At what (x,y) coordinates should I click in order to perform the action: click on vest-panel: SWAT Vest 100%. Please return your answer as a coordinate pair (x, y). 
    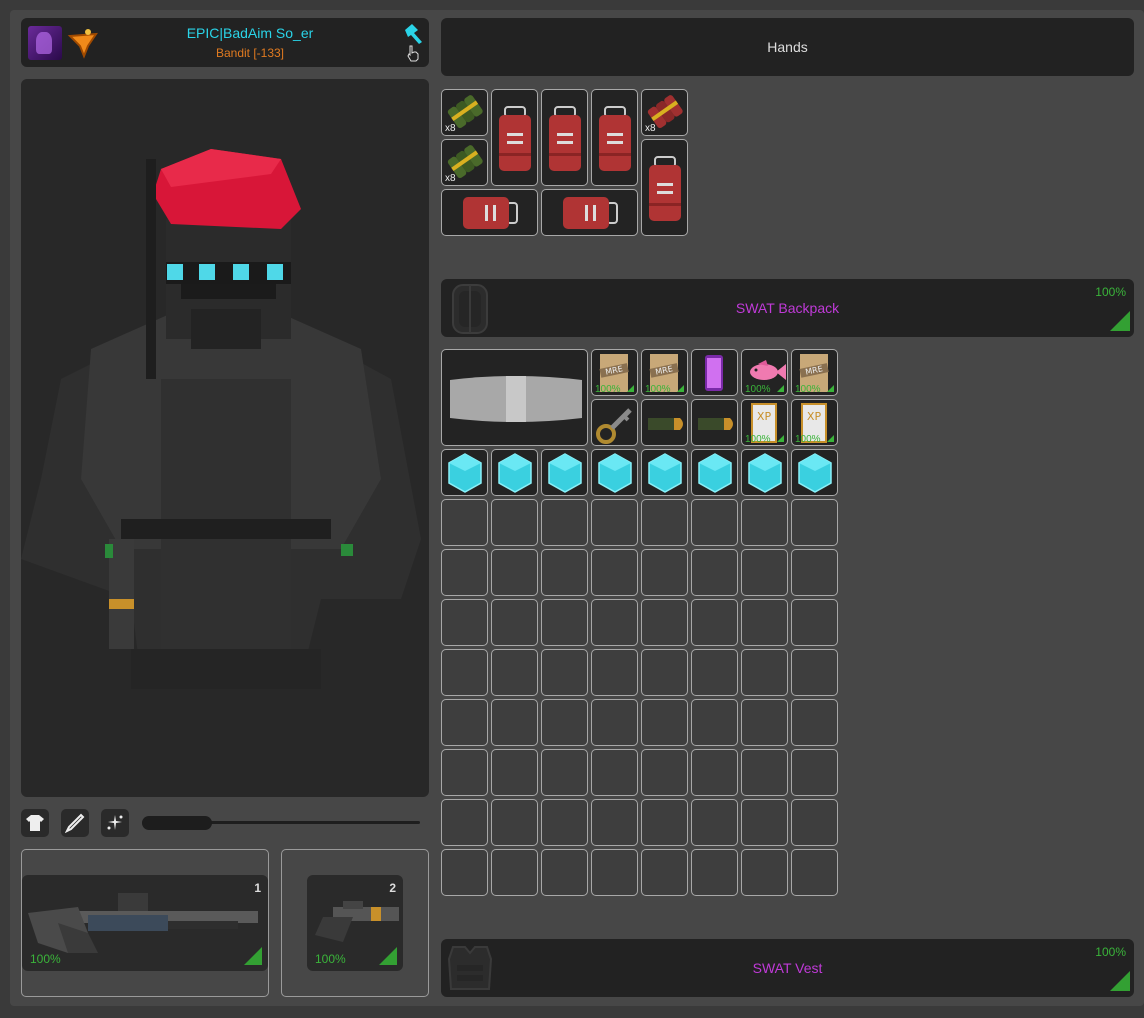
    Looking at the image, I should click on (787, 968).